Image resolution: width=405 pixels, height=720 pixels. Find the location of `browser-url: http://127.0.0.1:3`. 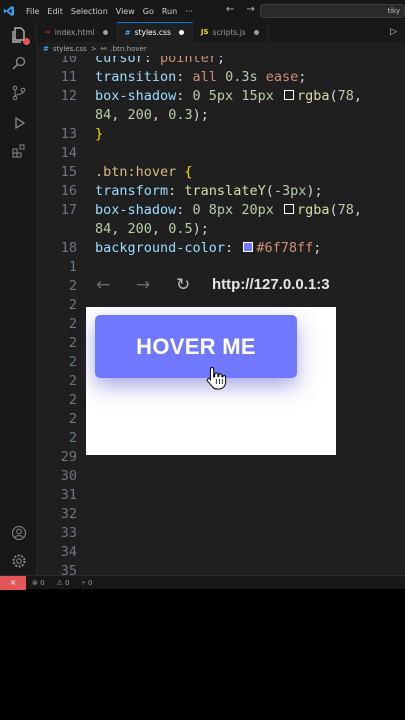

browser-url: http://127.0.0.1:3 is located at coordinates (271, 284).